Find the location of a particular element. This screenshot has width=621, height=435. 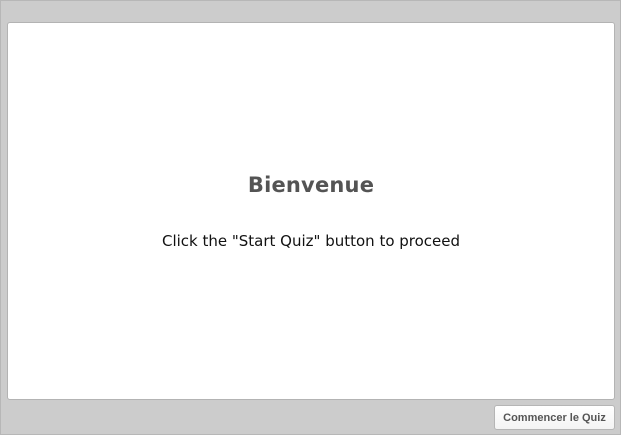

welcome-title: Bienvenue is located at coordinates (311, 185).